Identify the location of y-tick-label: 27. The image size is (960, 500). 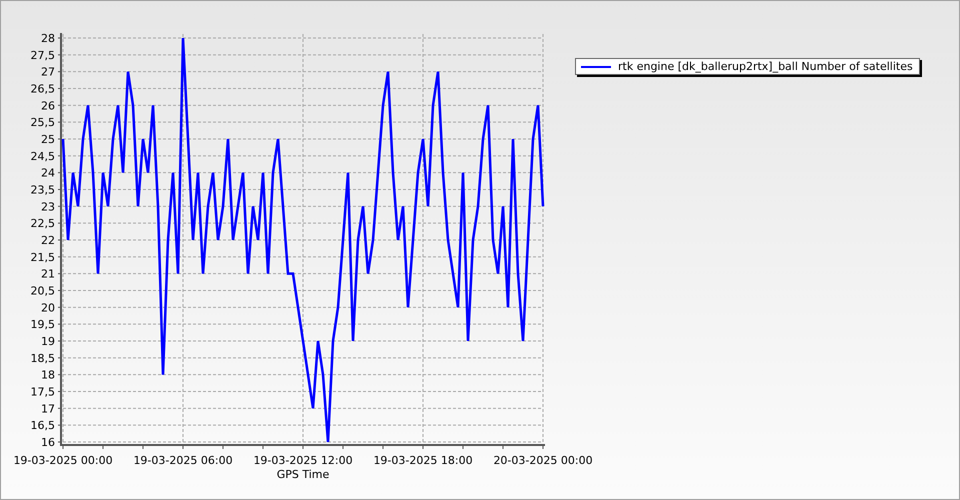
(48, 72).